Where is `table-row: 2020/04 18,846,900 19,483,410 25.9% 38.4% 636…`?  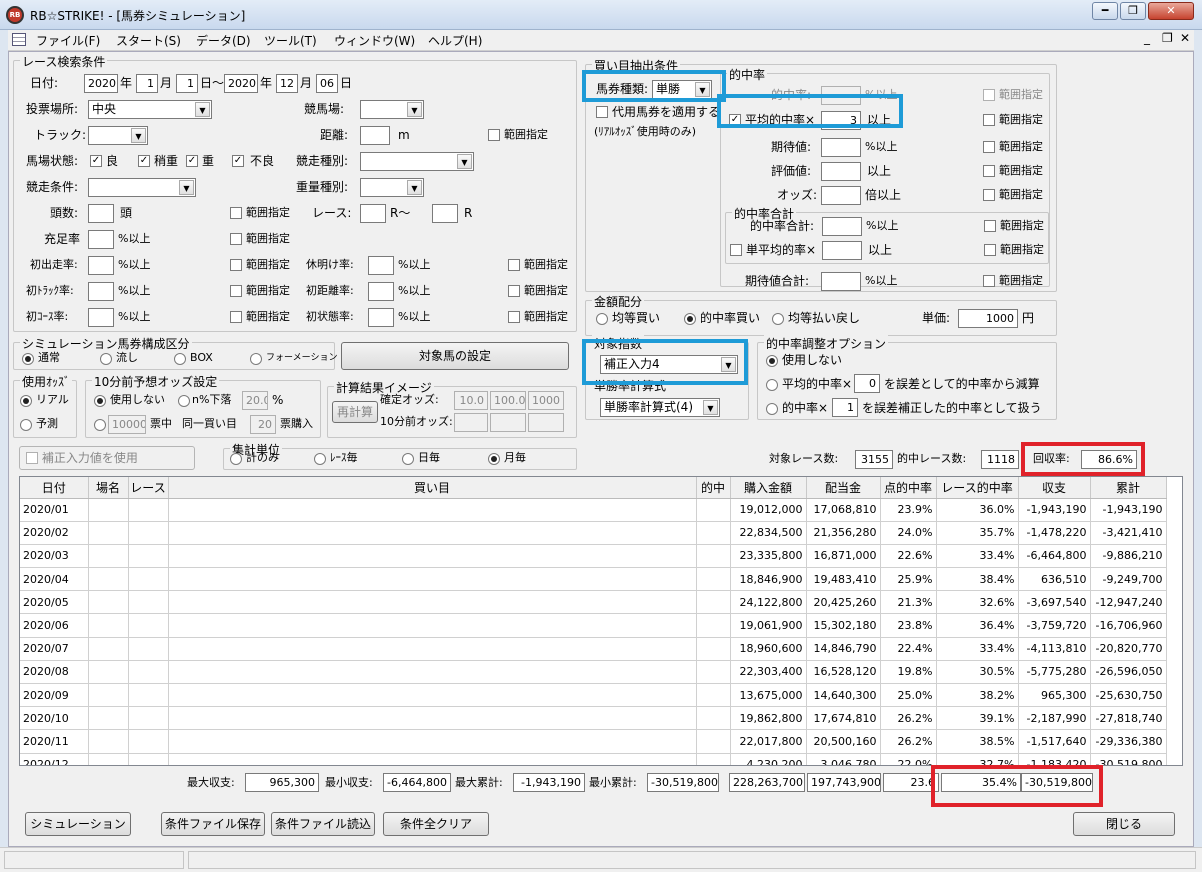 table-row: 2020/04 18,846,900 19,483,410 25.9% 38.4% 636… is located at coordinates (593, 579).